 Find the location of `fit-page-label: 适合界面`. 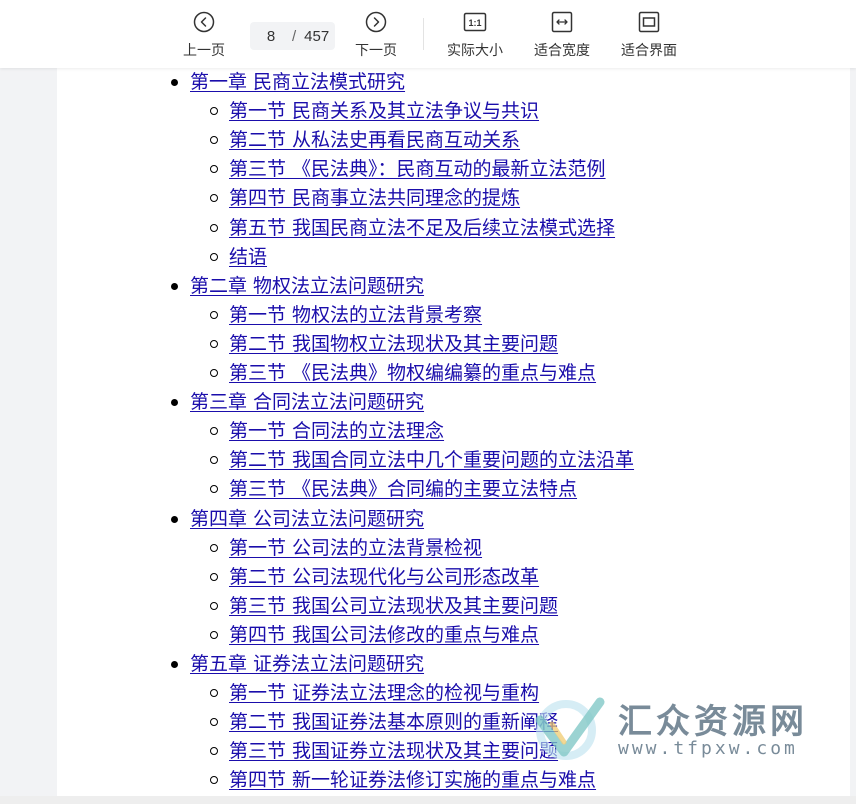

fit-page-label: 适合界面 is located at coordinates (649, 51).